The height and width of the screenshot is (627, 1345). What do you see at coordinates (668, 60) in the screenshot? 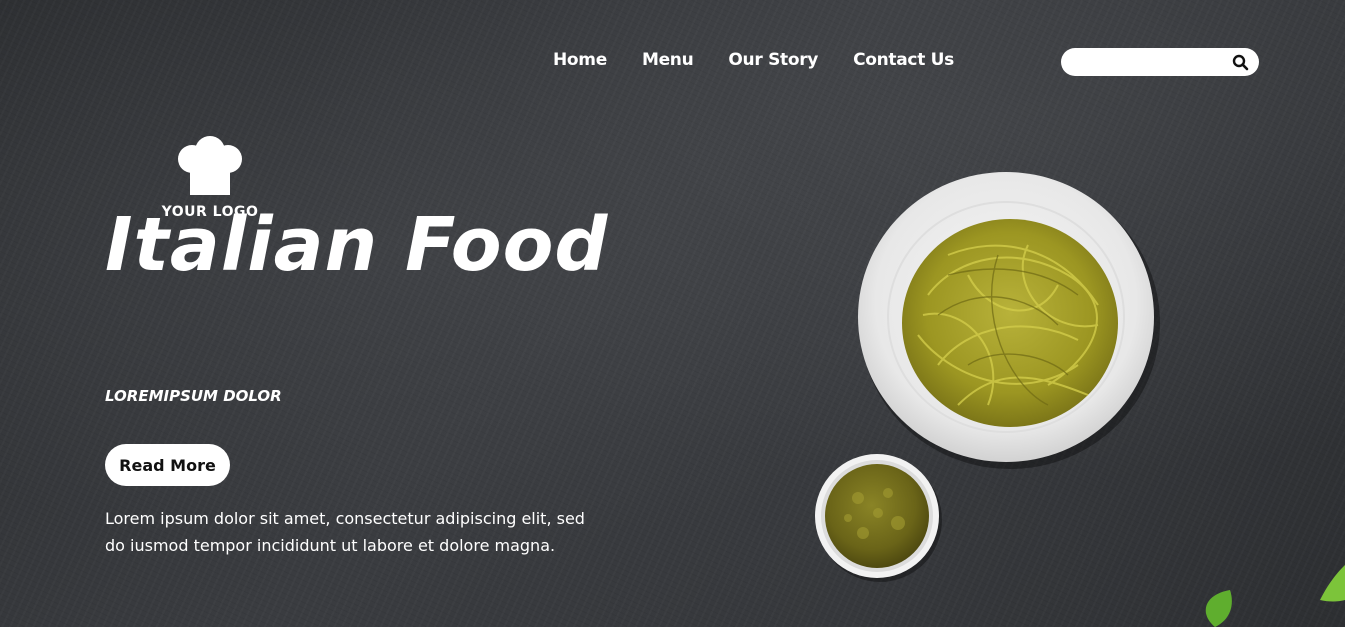
I see `nav-menu: Menu` at bounding box center [668, 60].